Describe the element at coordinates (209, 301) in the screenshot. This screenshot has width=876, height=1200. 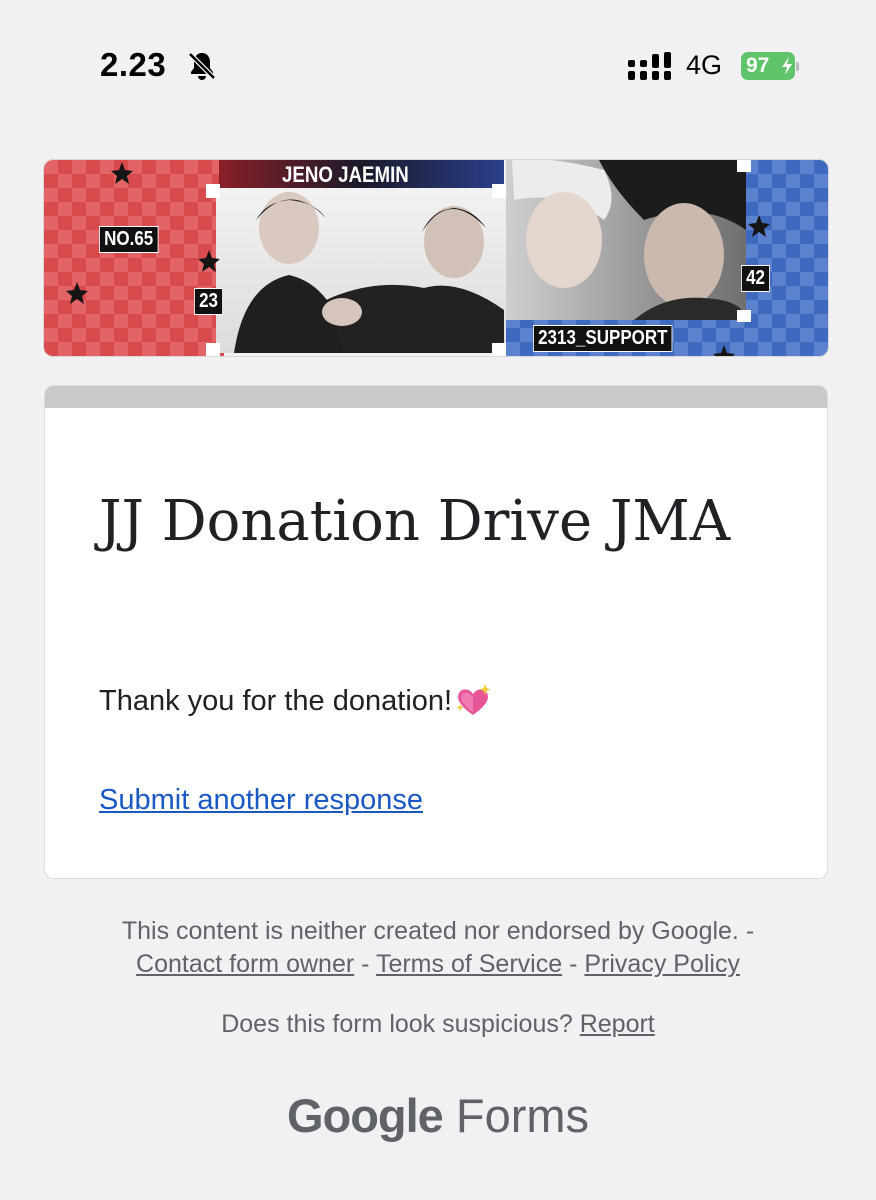
I see `banner-left-tag: 23` at that location.